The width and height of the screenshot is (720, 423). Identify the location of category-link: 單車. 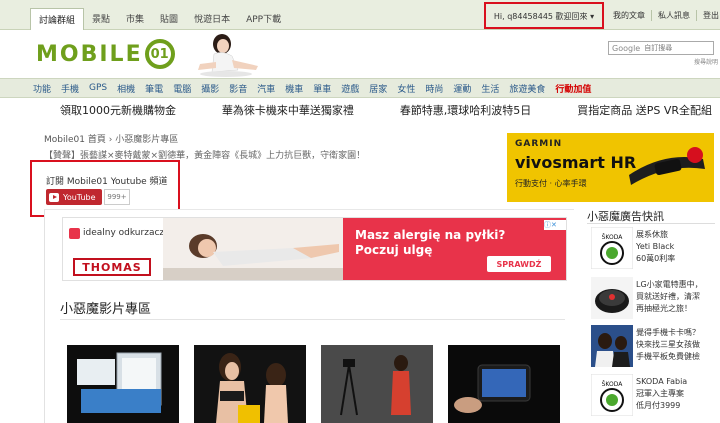
(322, 88).